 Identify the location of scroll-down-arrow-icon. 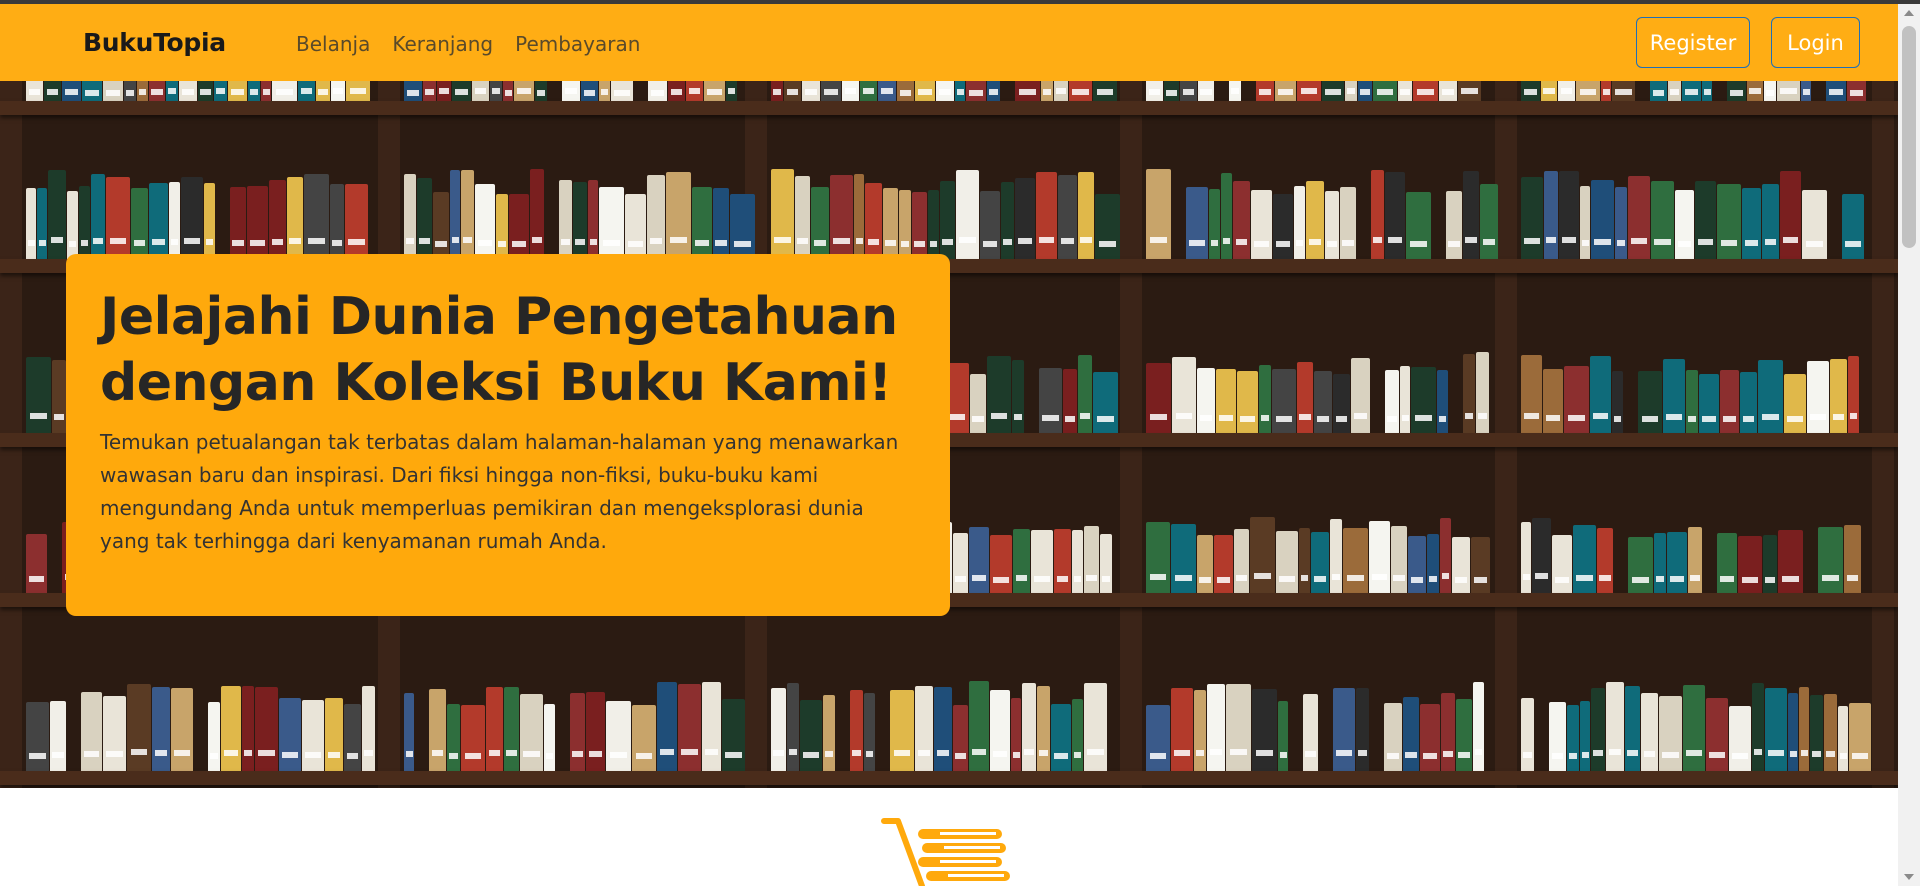
(1909, 877).